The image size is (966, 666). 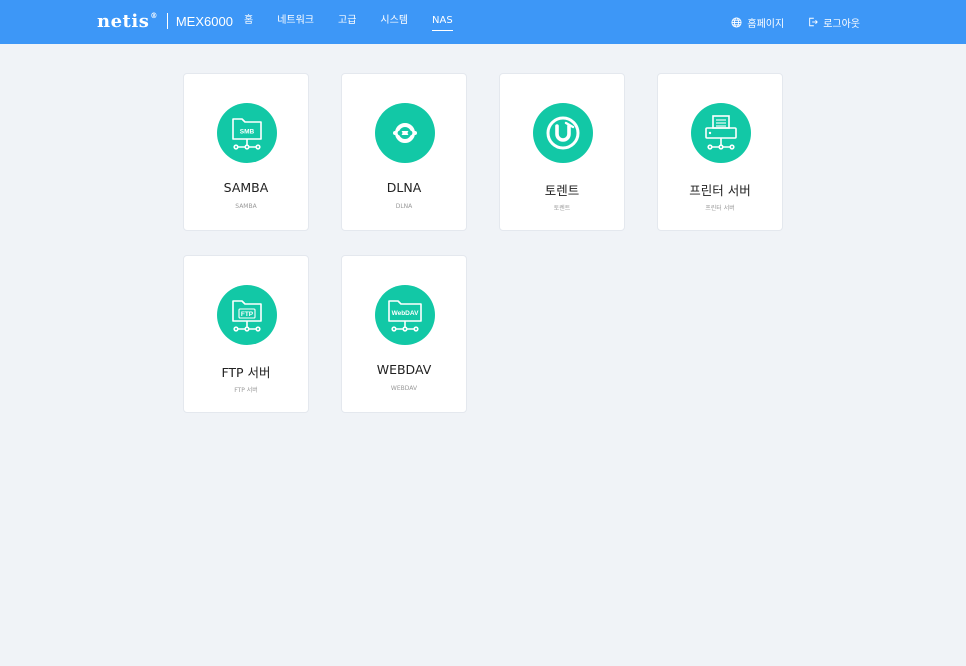 I want to click on card-title: WEBDAV, so click(x=404, y=369).